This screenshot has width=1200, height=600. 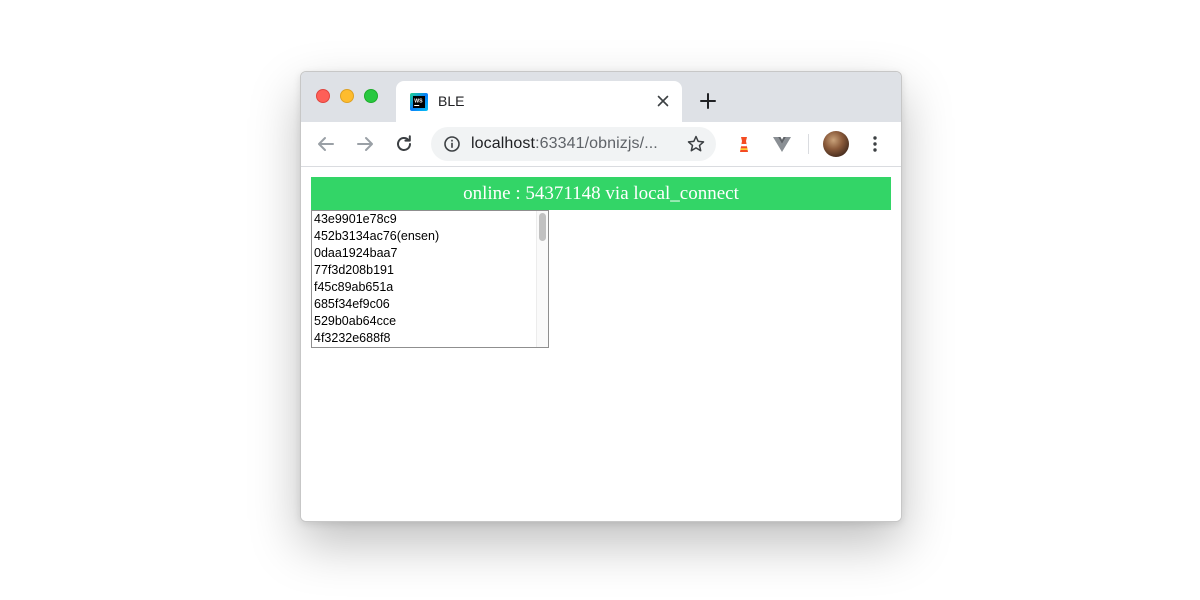 I want to click on forward-arrow-icon, so click(x=365, y=144).